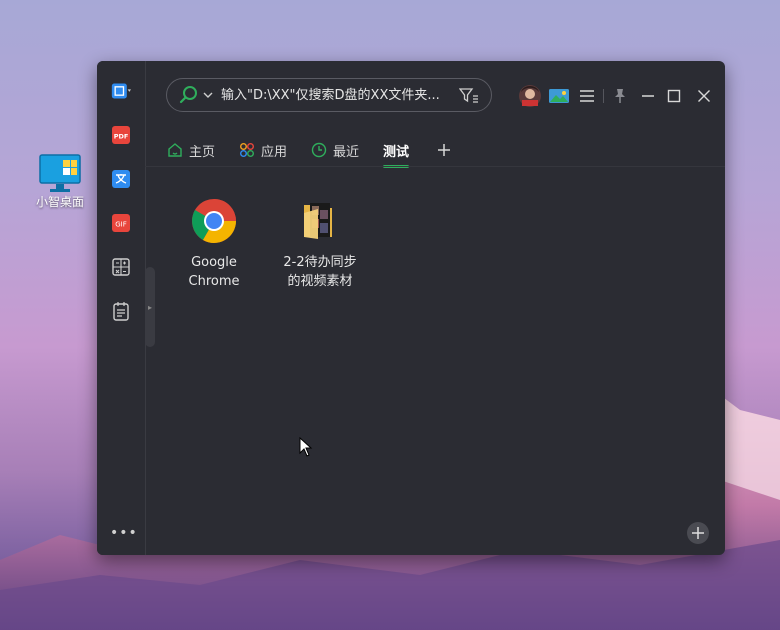  I want to click on item-label-line2: Chrome, so click(214, 281).